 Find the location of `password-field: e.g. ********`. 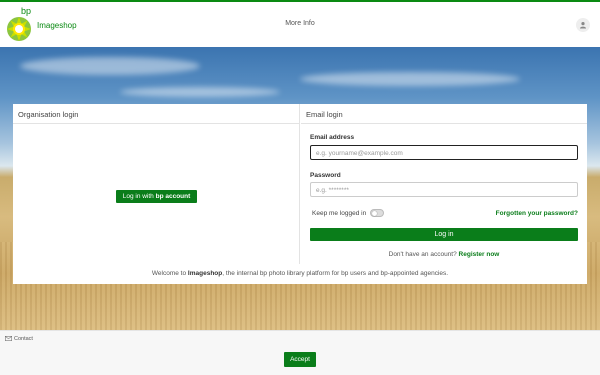

password-field: e.g. ******** is located at coordinates (444, 189).